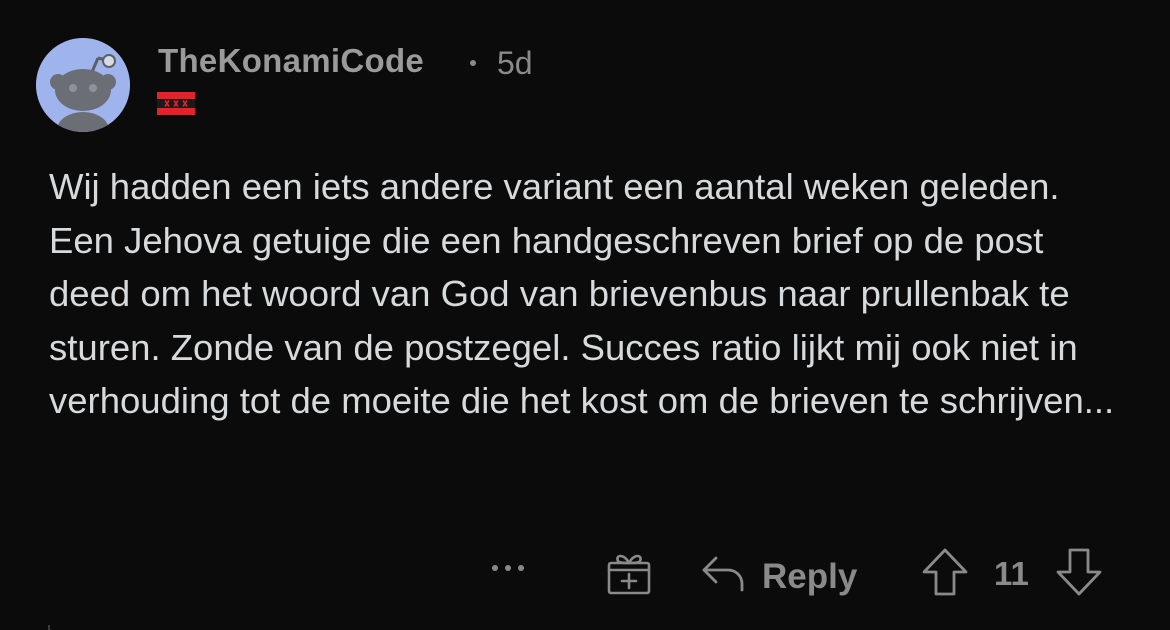  What do you see at coordinates (291, 61) in the screenshot?
I see `comment-author: TheKonamiCode` at bounding box center [291, 61].